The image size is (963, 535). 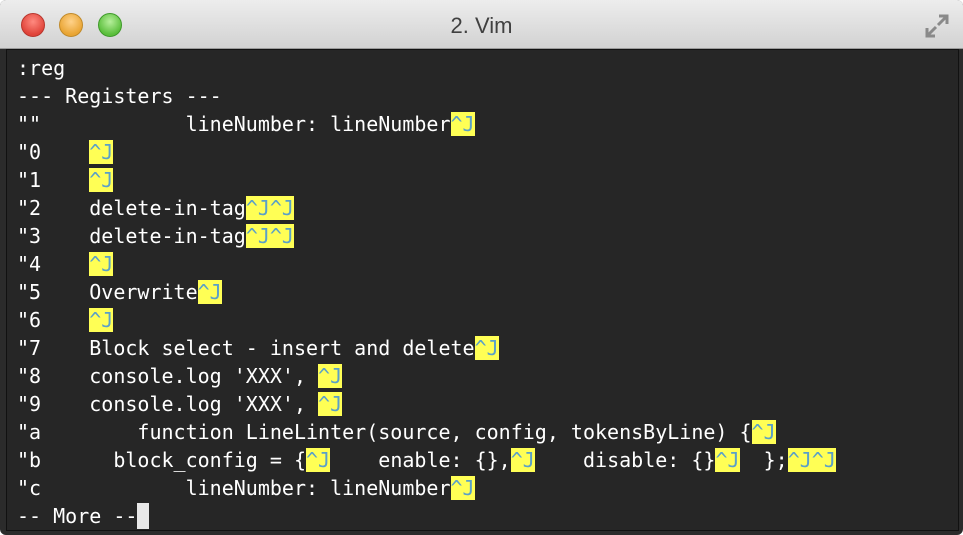 What do you see at coordinates (29, 376) in the screenshot?
I see `register-name: "8` at bounding box center [29, 376].